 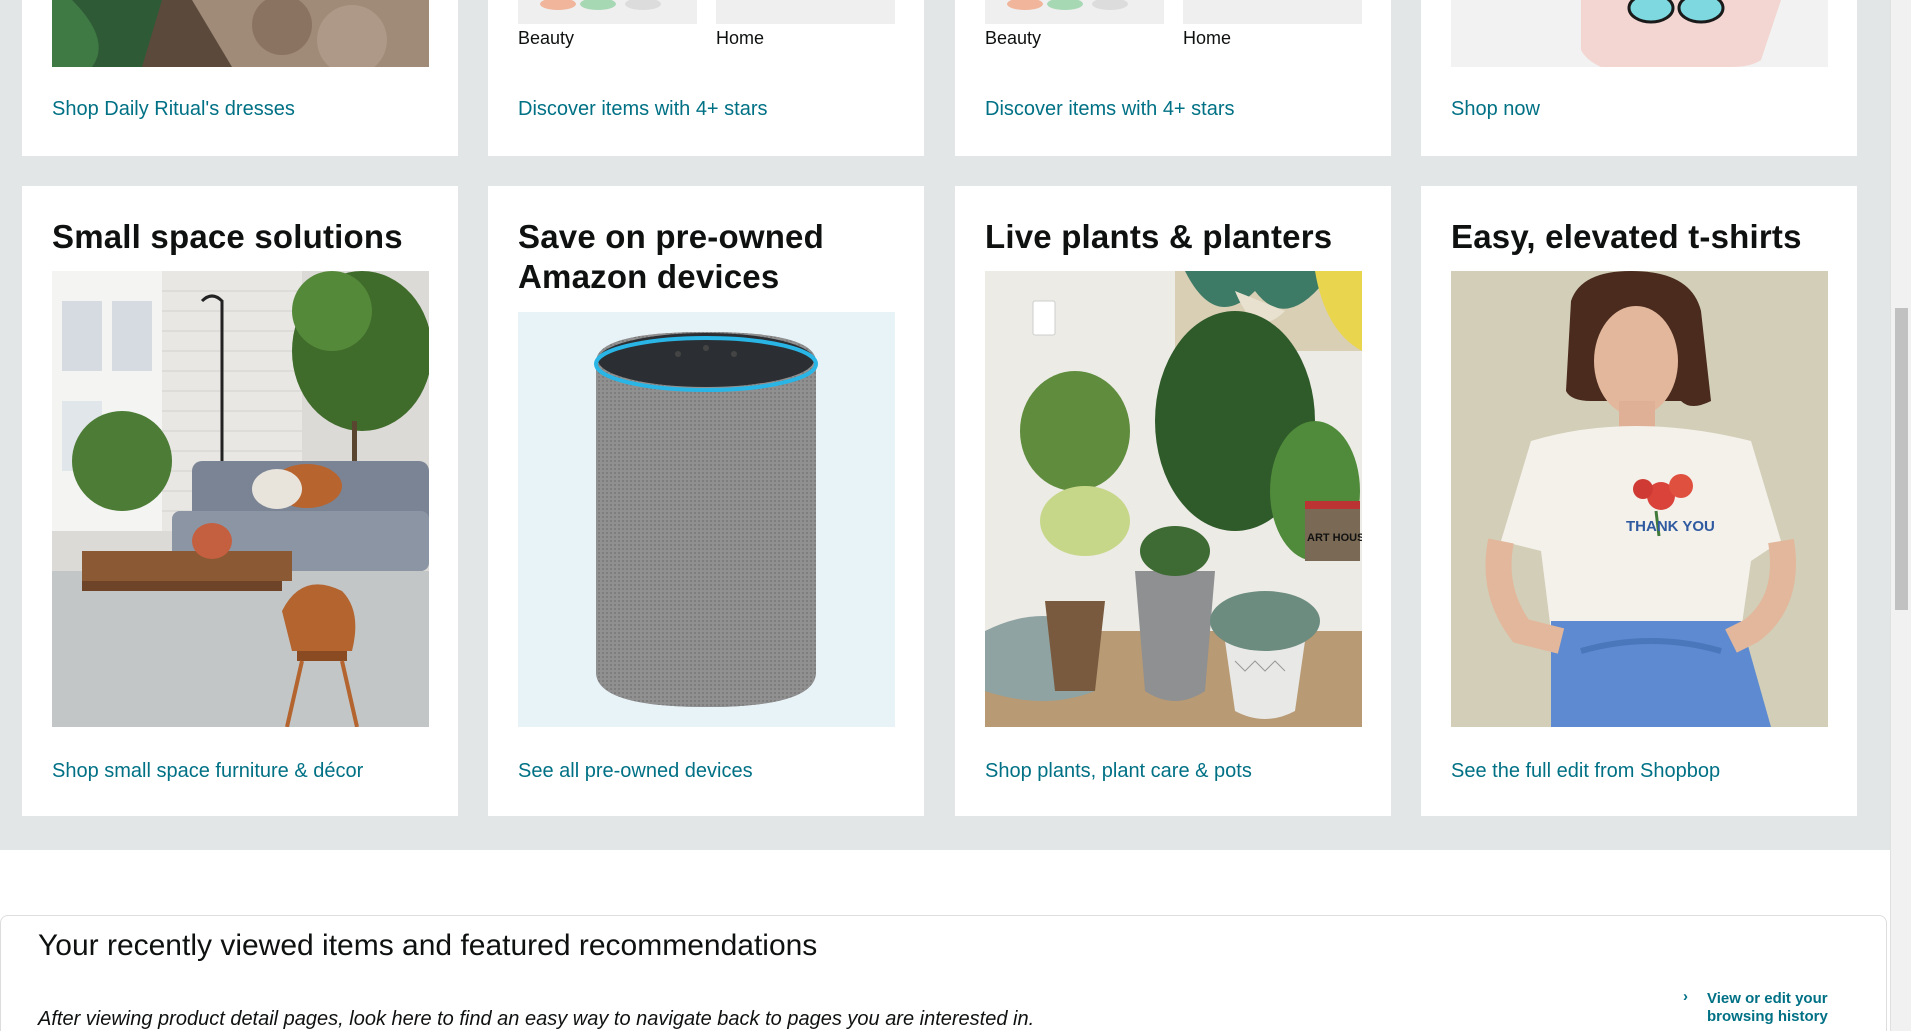 I want to click on shop-small-space-link: Shop small space furniture & décor, so click(x=207, y=771).